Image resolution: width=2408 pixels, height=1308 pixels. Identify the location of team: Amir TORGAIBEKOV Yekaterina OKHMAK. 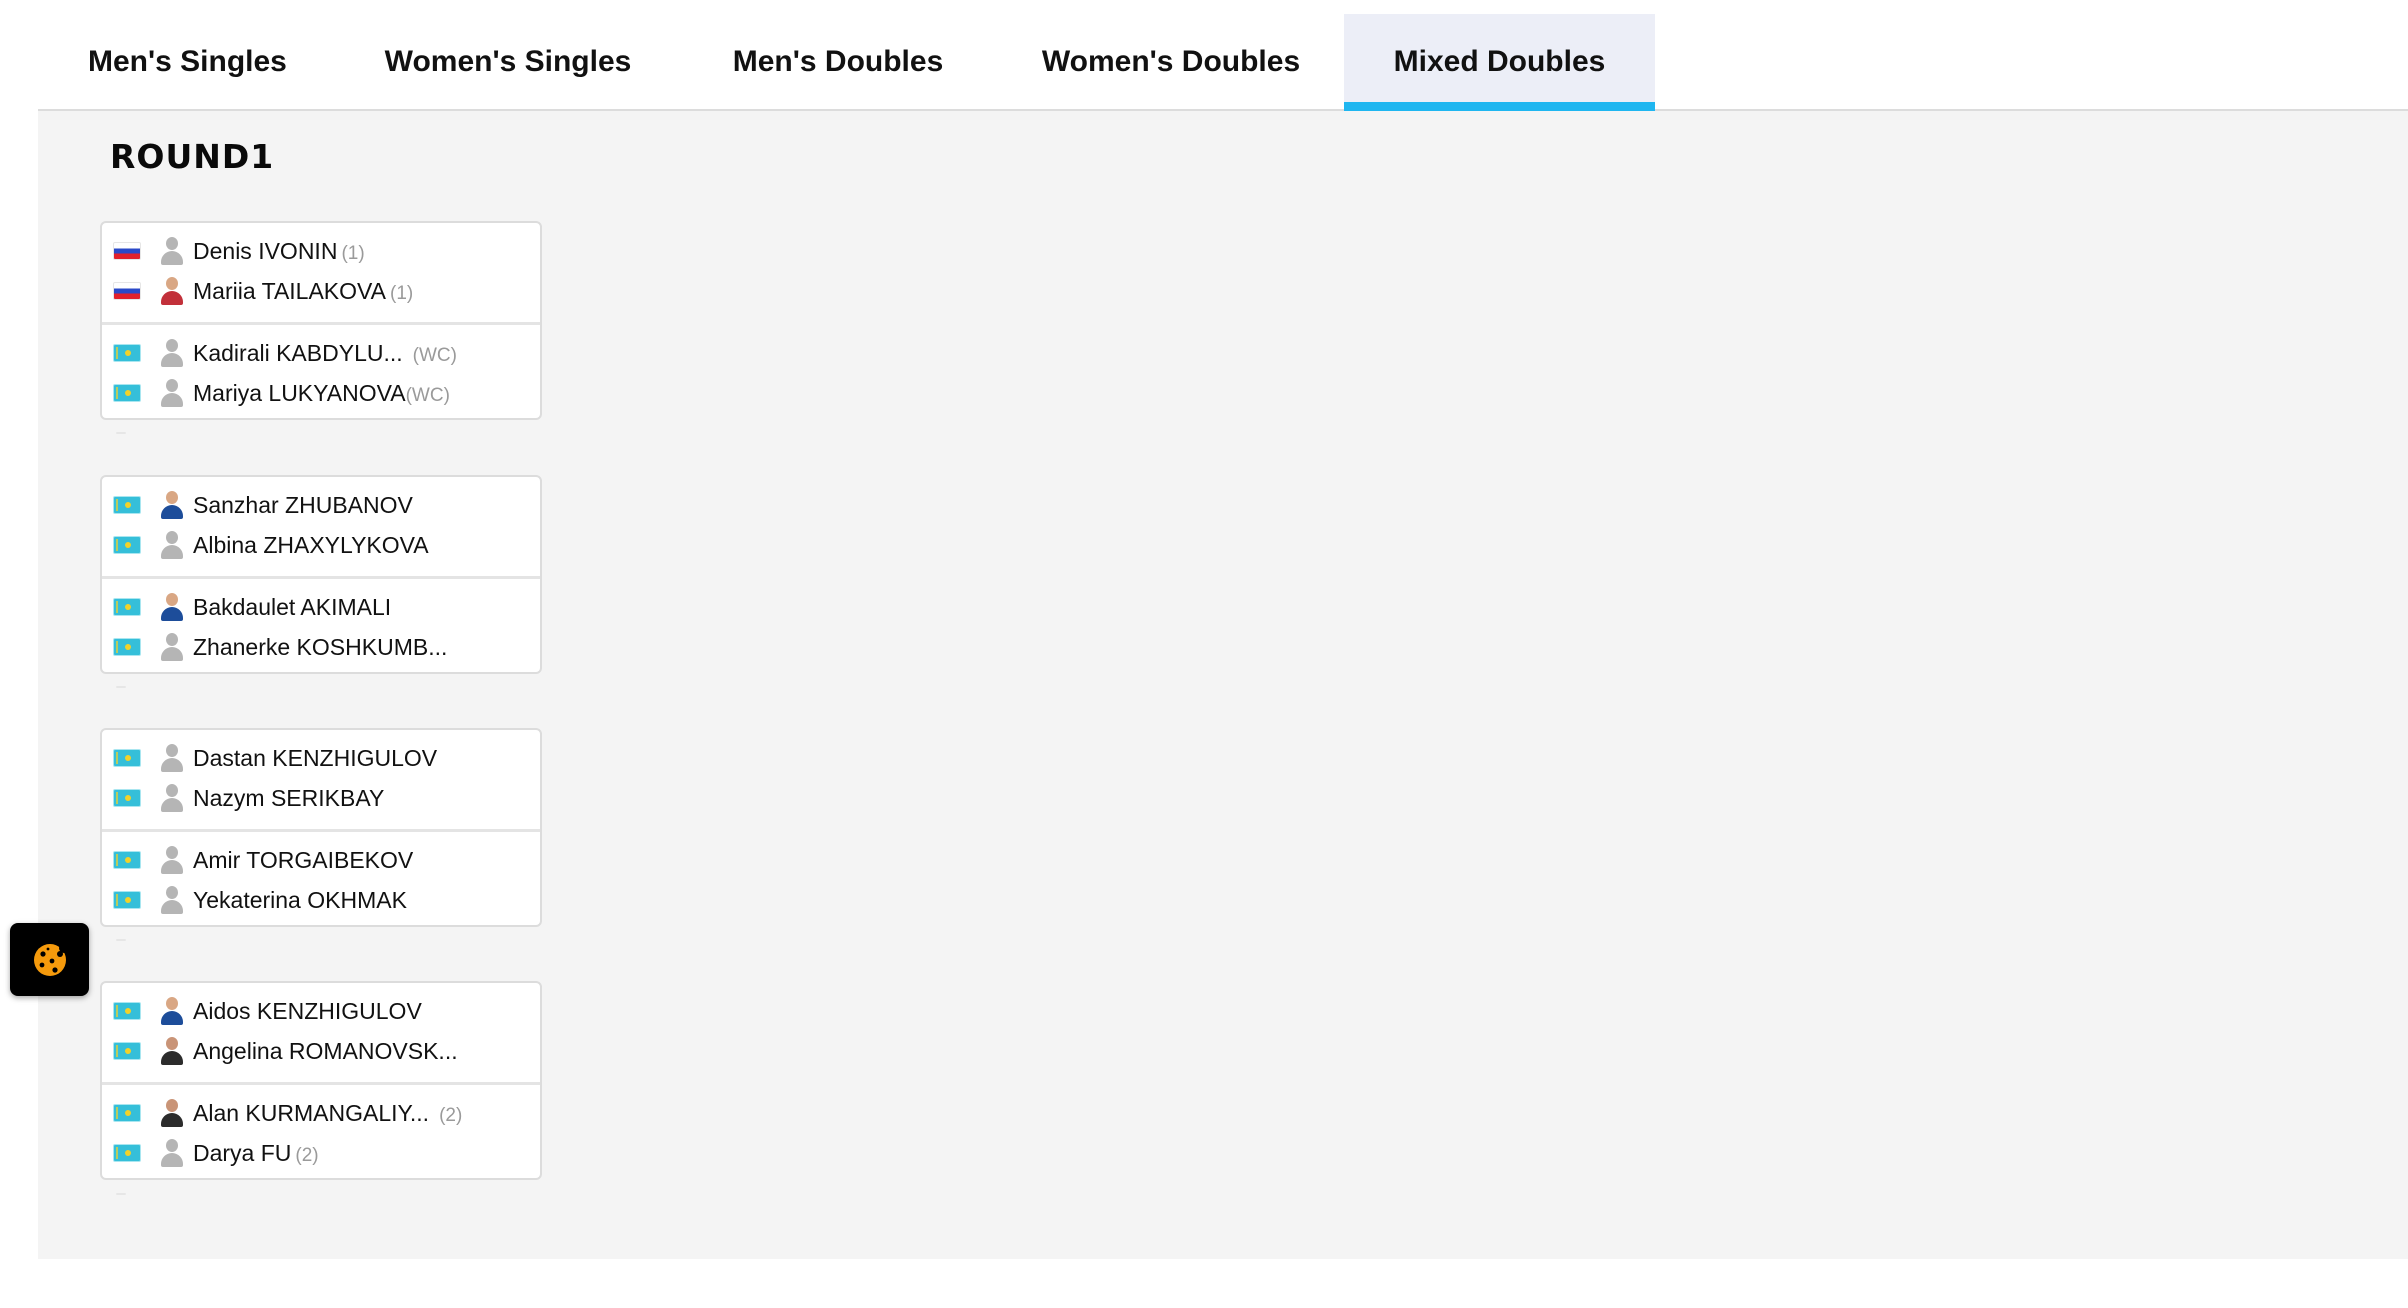
(321, 877).